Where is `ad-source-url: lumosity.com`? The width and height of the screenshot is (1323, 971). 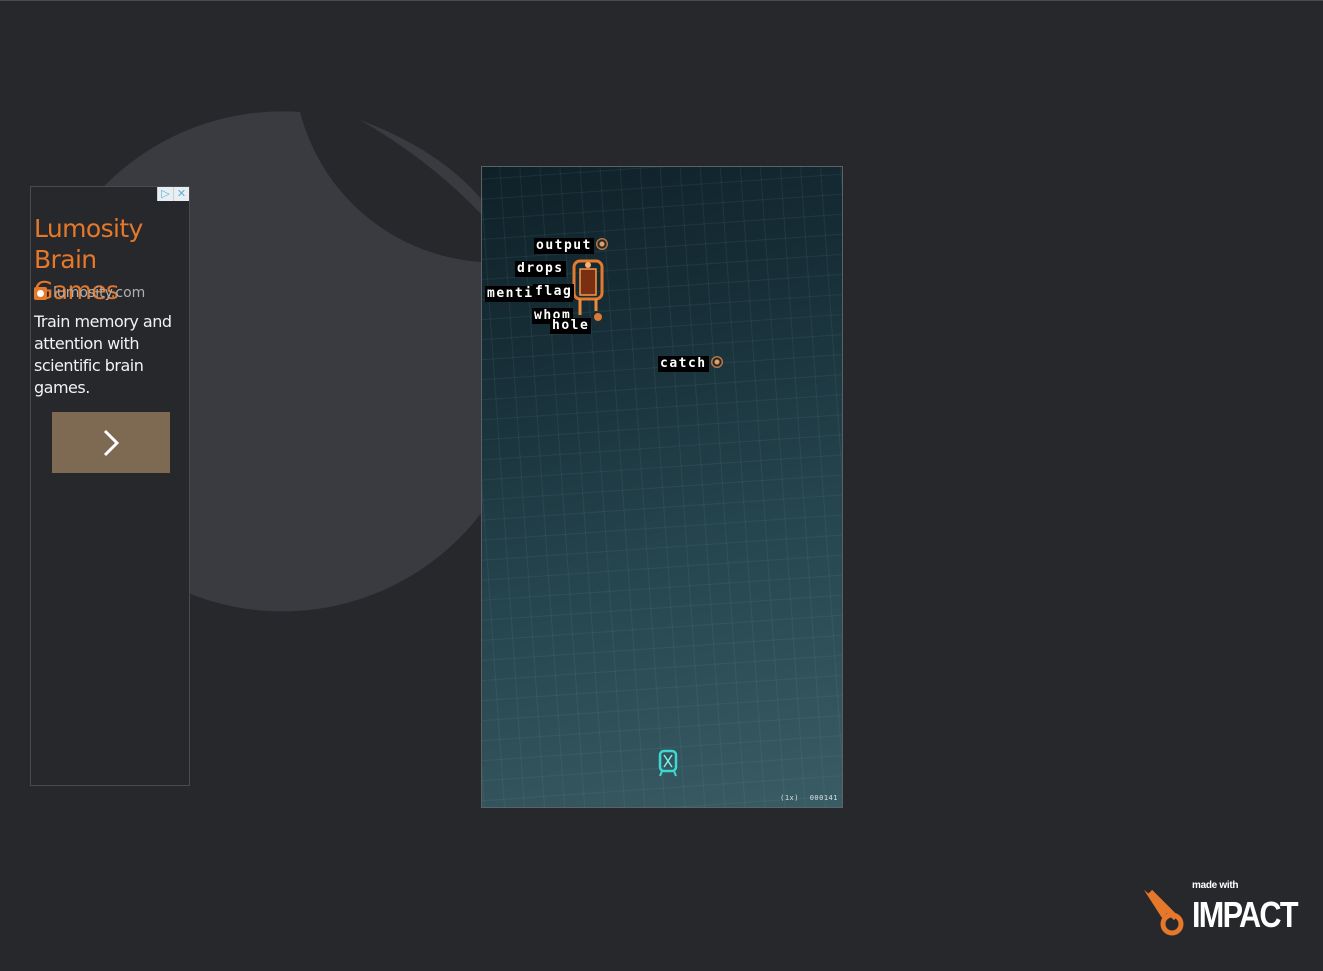
ad-source-url: lumosity.com is located at coordinates (99, 293).